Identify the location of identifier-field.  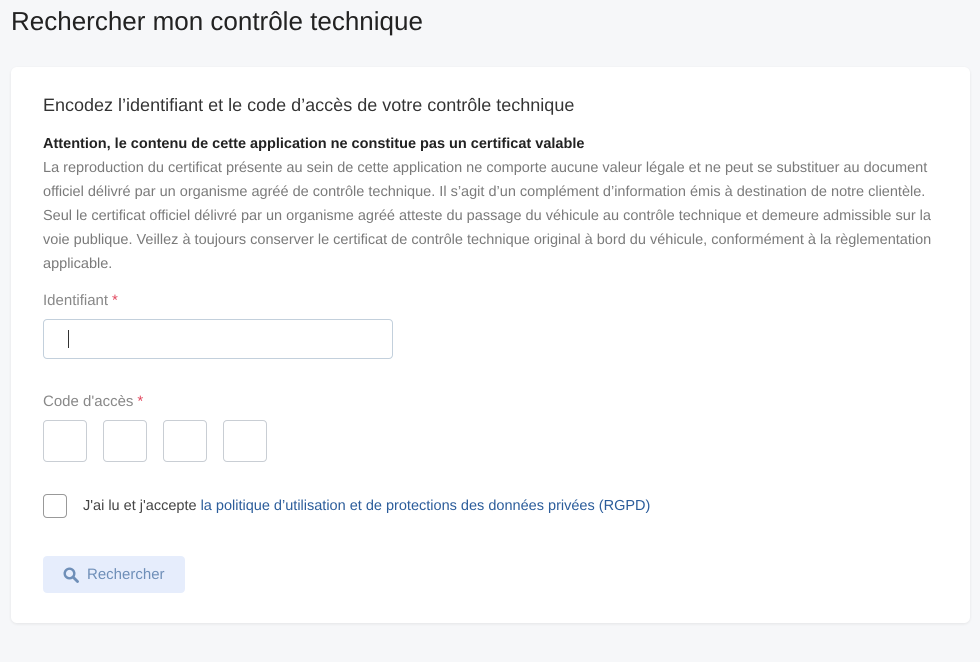
(218, 339).